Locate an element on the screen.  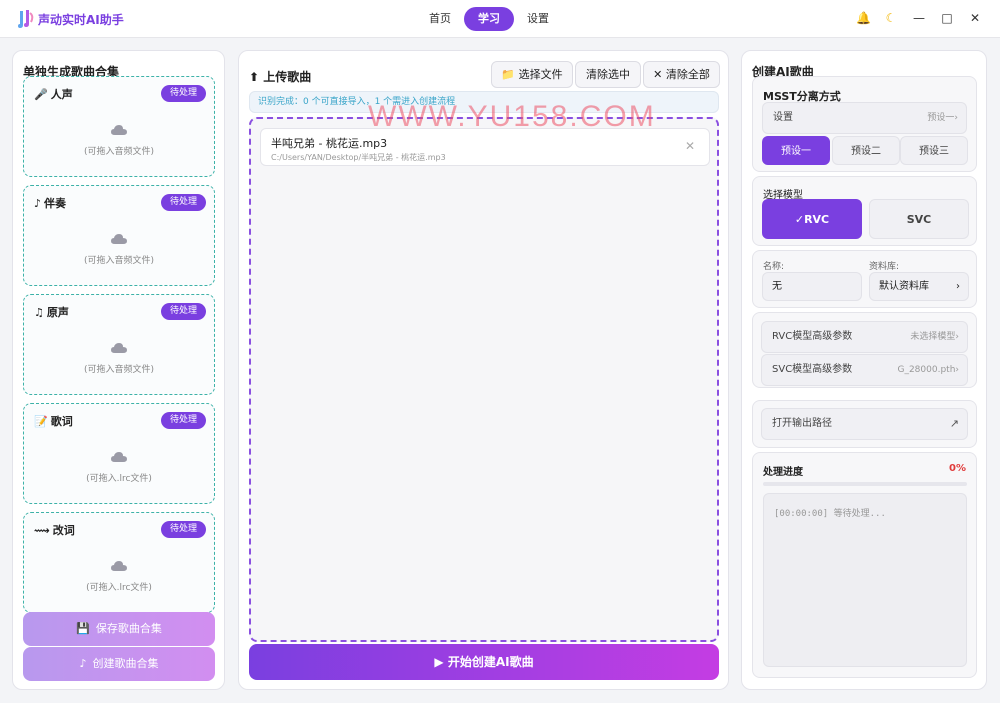
progress-percent: 0% is located at coordinates (957, 468).